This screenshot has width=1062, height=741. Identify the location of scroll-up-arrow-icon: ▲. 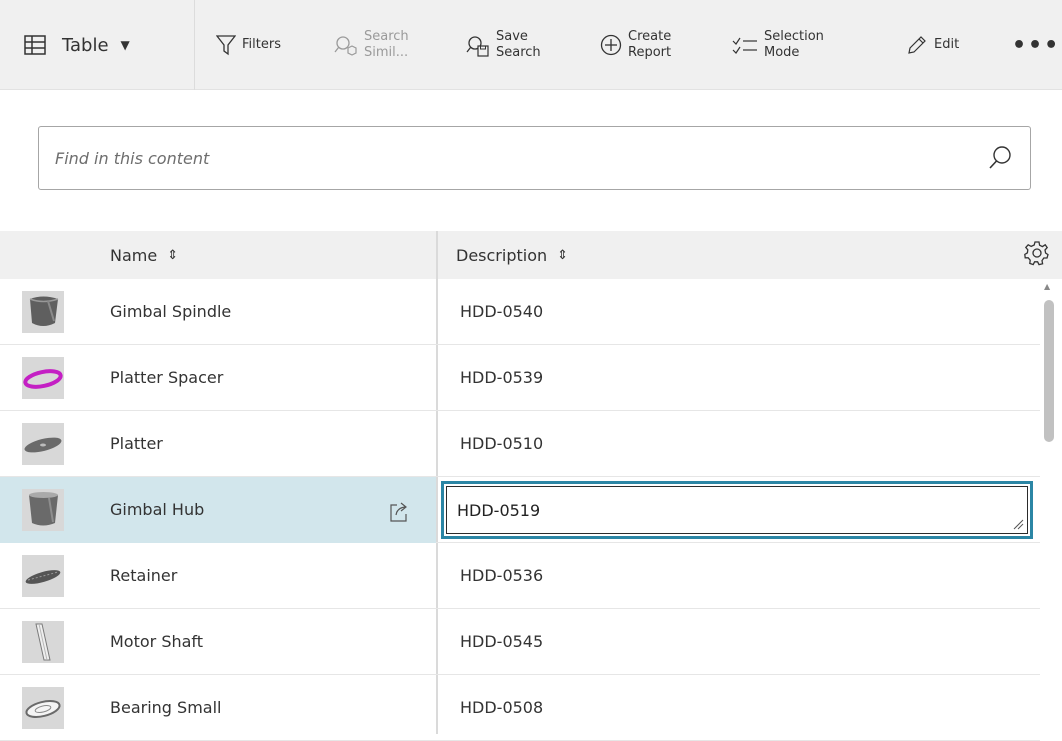
(1047, 286).